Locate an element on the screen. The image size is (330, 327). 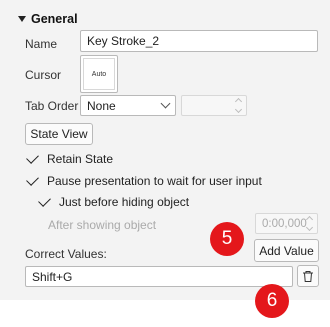
state-view-label: State View is located at coordinates (59, 134).